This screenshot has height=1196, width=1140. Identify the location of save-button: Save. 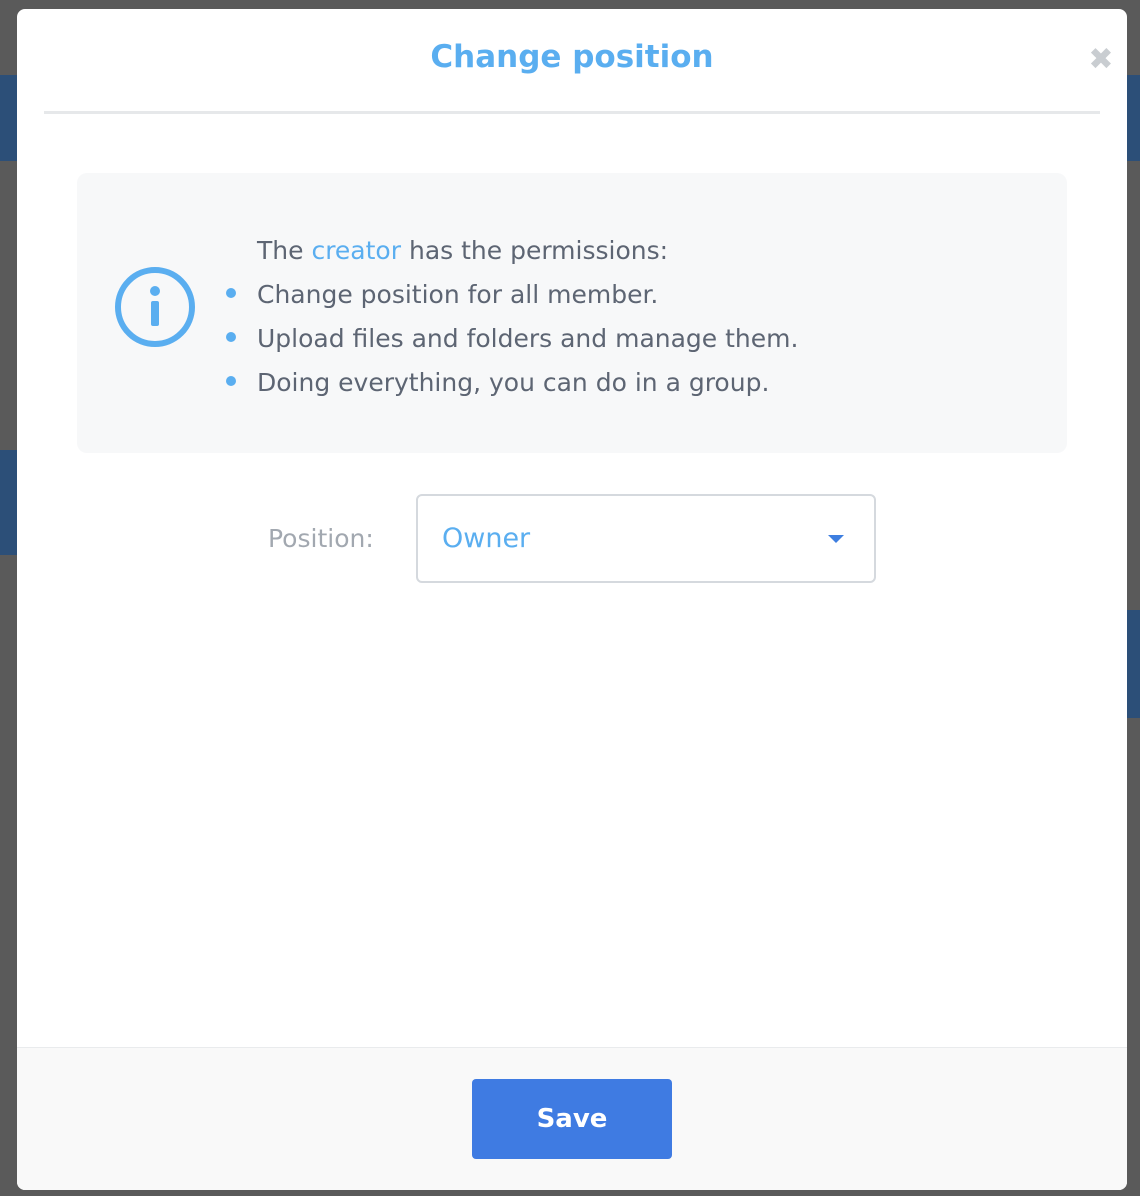
(572, 1119).